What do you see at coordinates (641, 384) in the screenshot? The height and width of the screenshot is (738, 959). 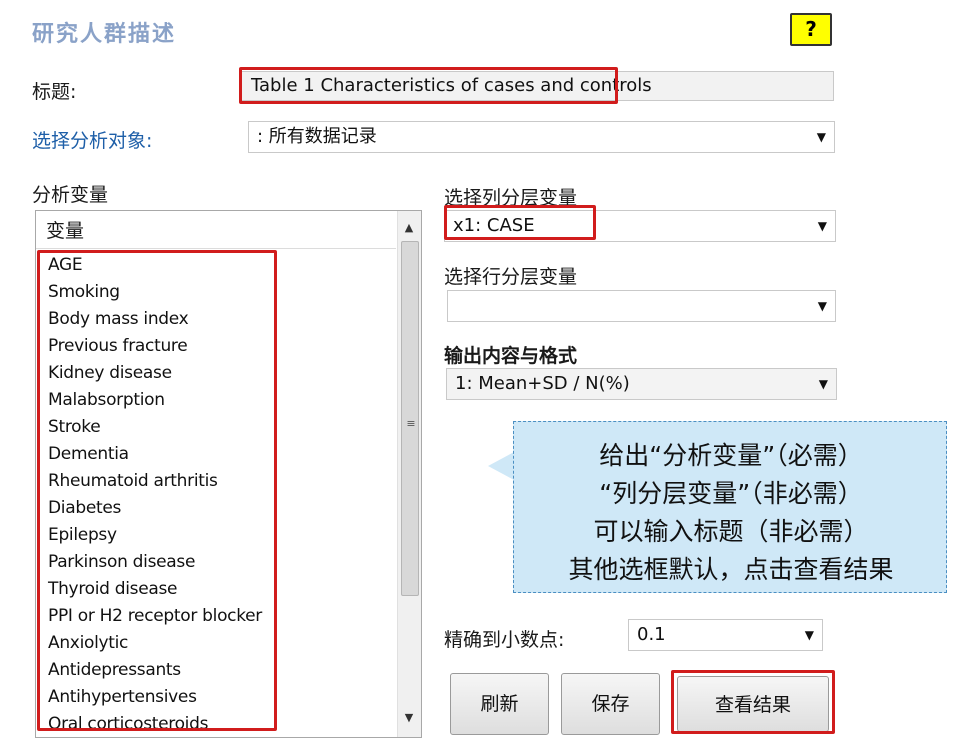 I see `output-select: 1: Mean+SD / N(%) ▼` at bounding box center [641, 384].